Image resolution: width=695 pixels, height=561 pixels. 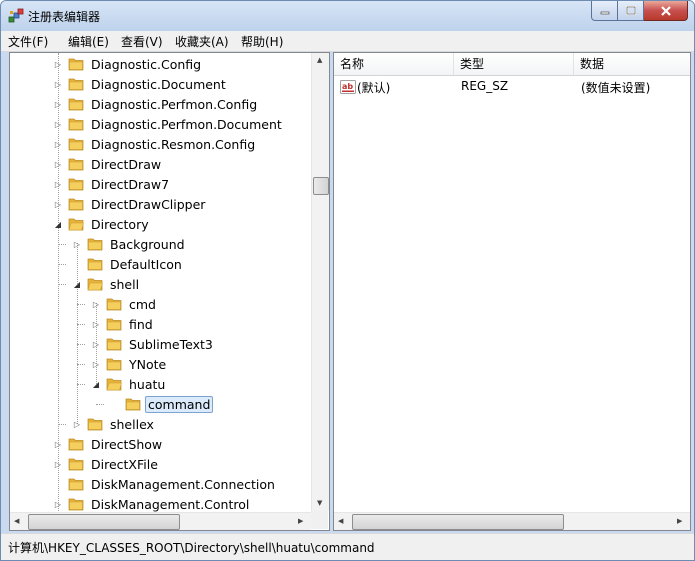 I want to click on list-horizontal-scroll-thumb, so click(x=458, y=522).